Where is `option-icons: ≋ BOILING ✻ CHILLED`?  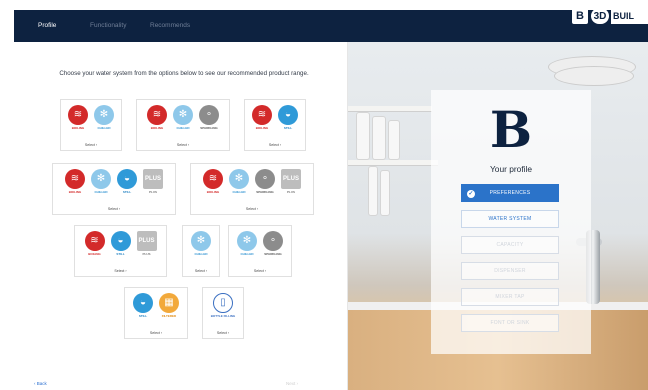 option-icons: ≋ BOILING ✻ CHILLED is located at coordinates (91, 120).